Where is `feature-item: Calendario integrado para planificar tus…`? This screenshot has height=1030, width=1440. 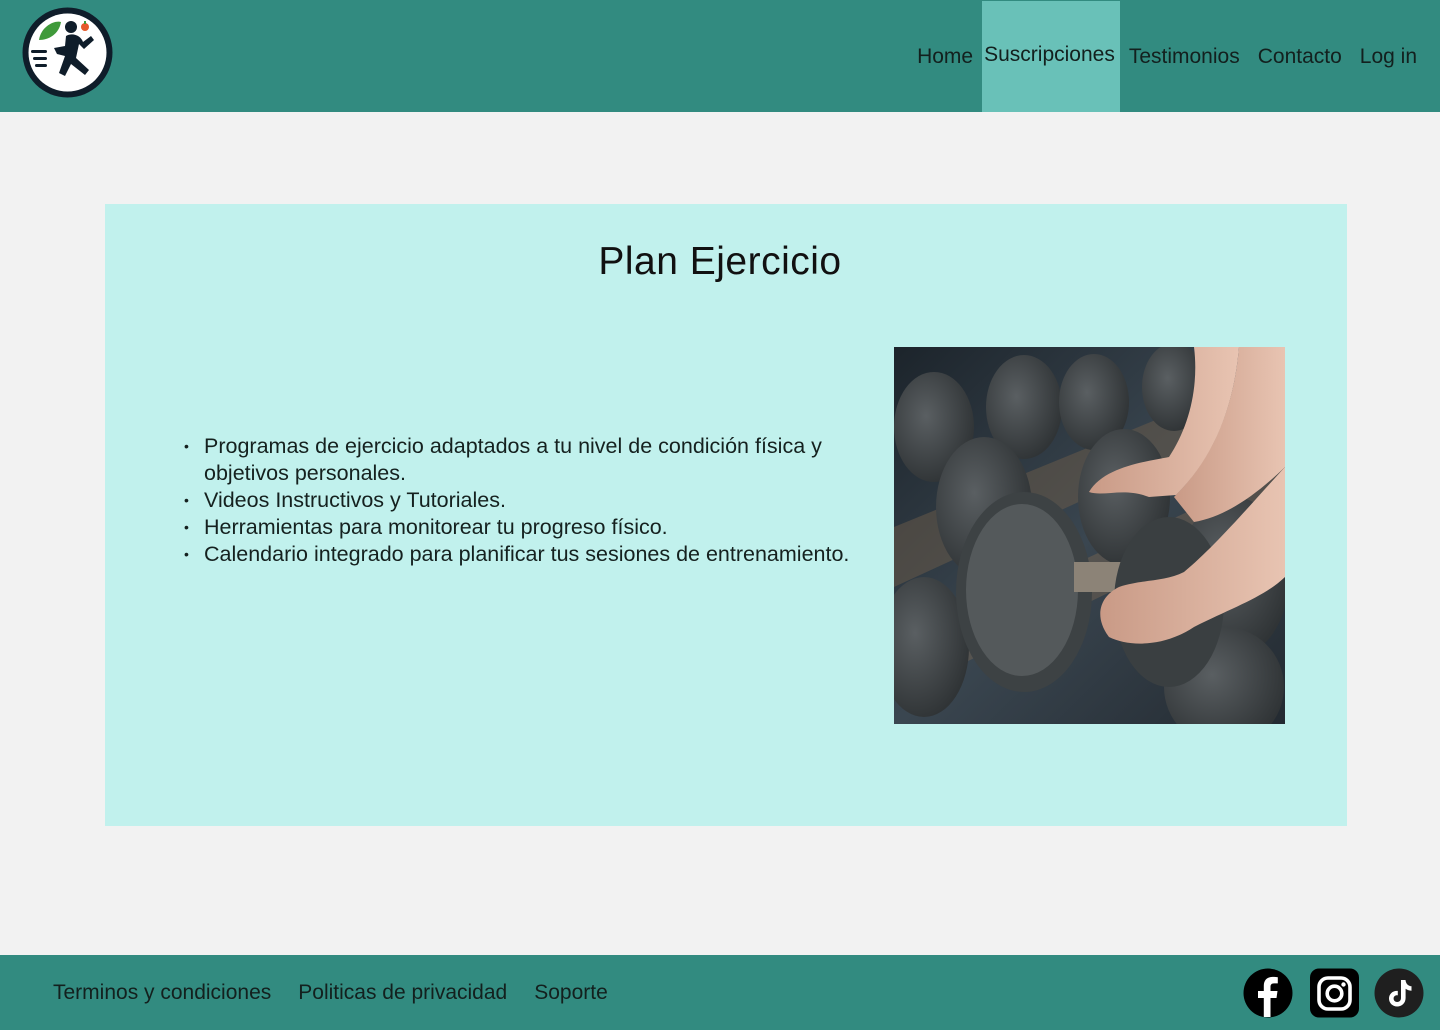
feature-item: Calendario integrado para planificar tus… is located at coordinates (519, 554).